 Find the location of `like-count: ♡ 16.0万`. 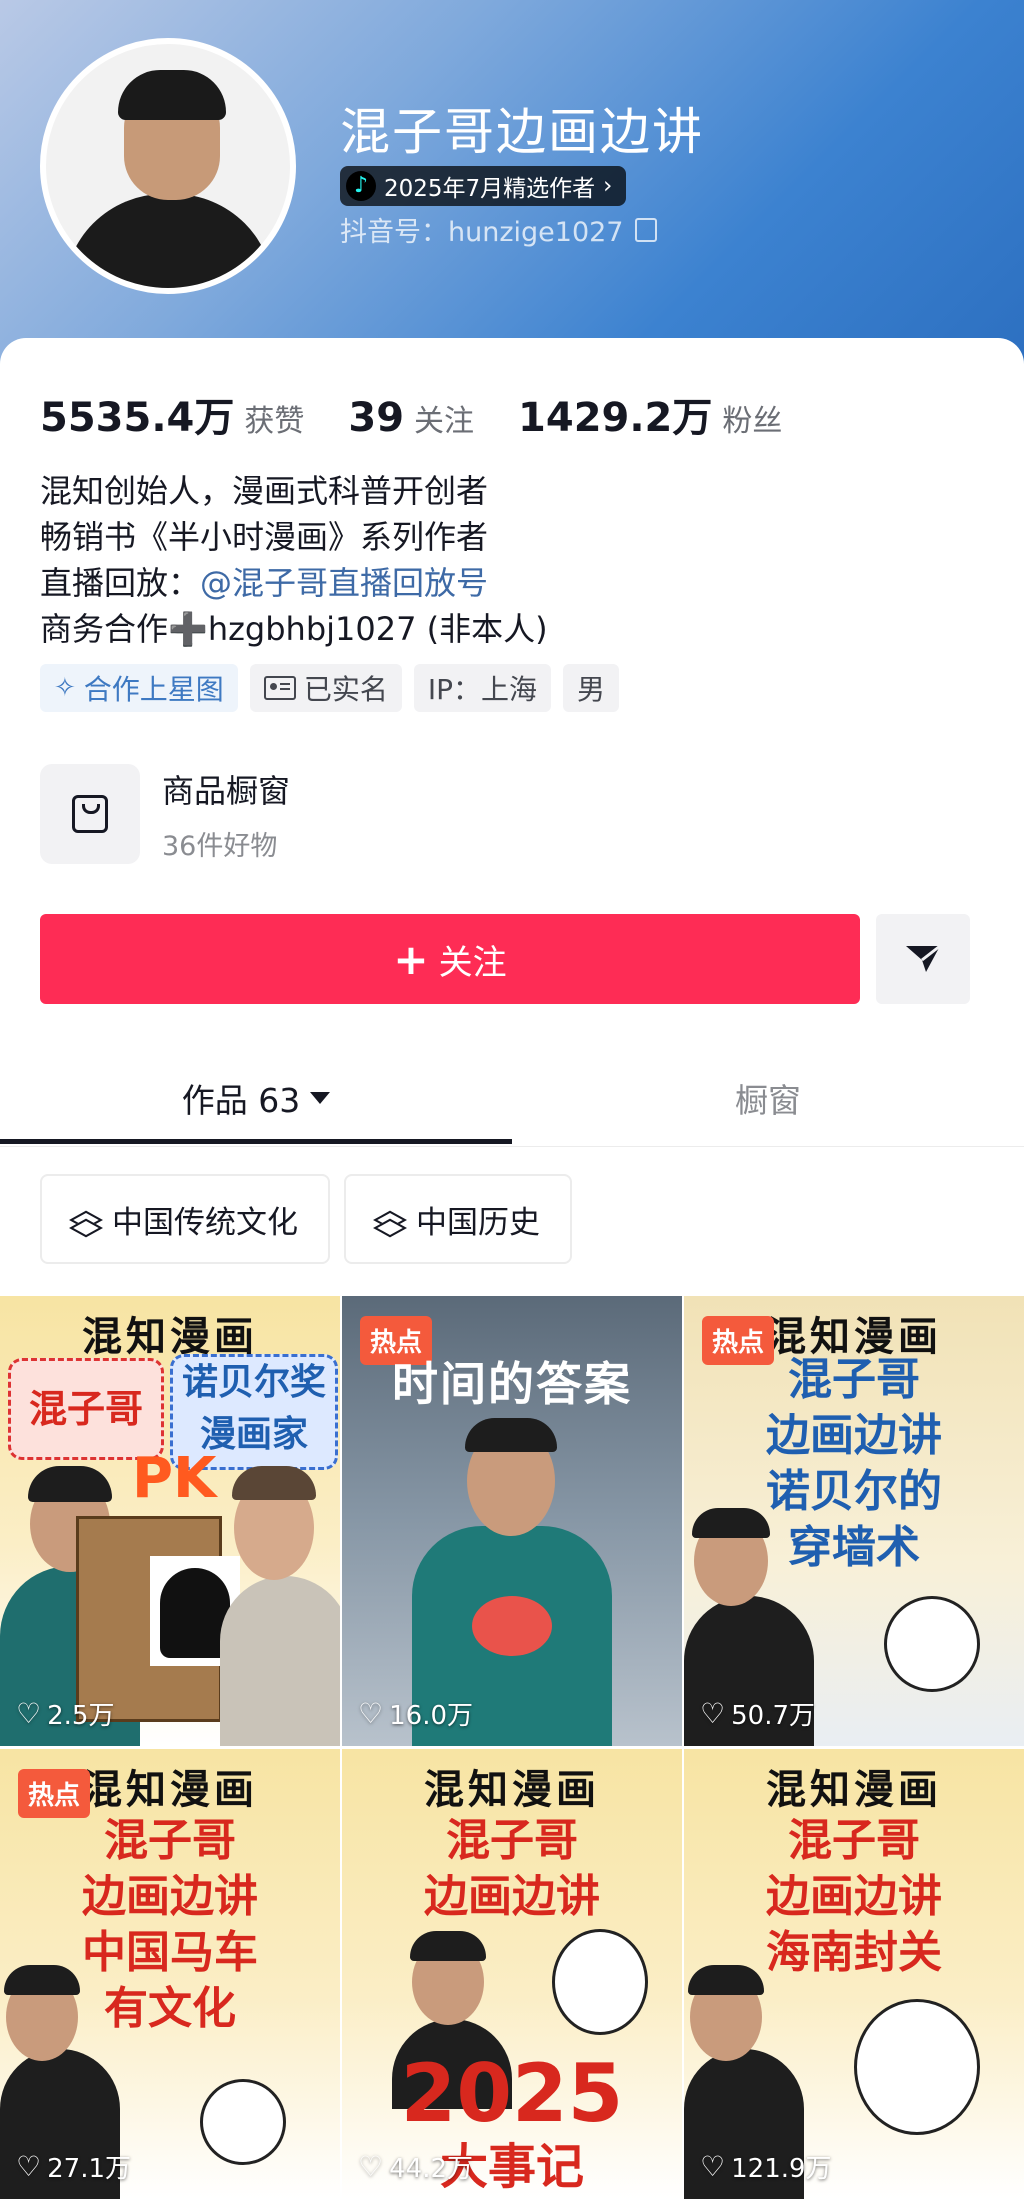

like-count: ♡ 16.0万 is located at coordinates (416, 1714).